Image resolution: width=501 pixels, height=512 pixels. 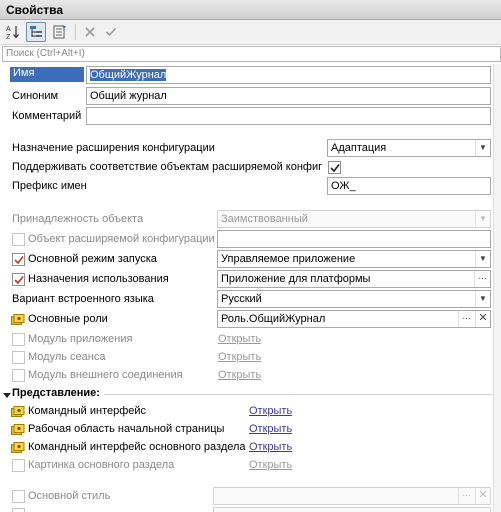 I want to click on ext-conn-module-open-link: Открыть, so click(x=239, y=375).